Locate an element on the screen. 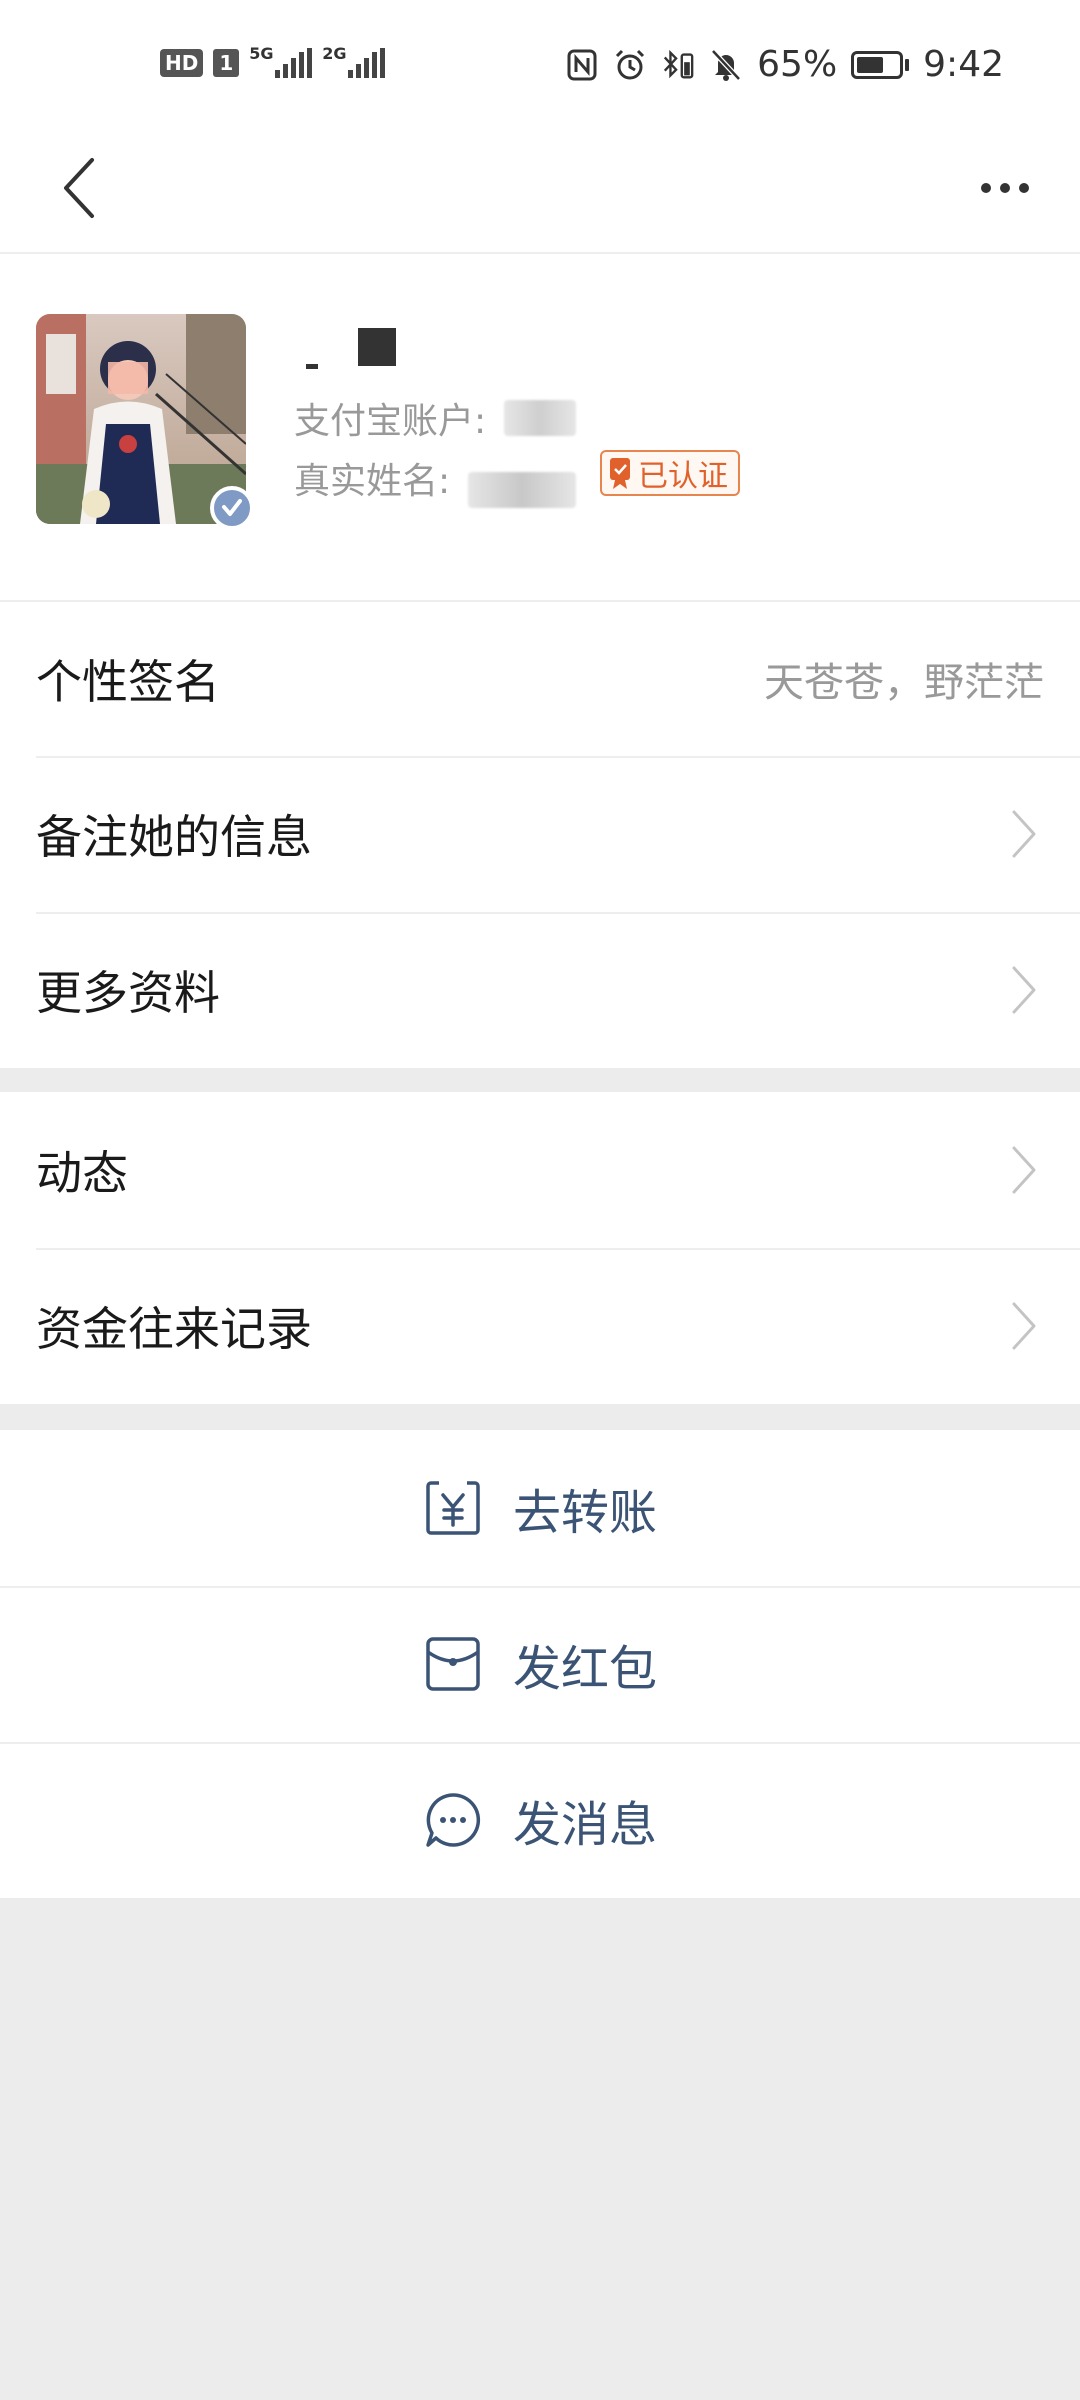 The width and height of the screenshot is (1080, 2400). mute-icon is located at coordinates (726, 65).